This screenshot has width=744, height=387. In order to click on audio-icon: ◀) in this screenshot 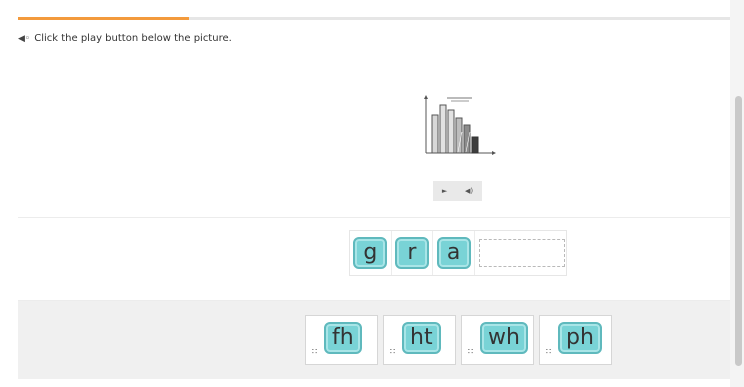, I will do `click(469, 191)`.